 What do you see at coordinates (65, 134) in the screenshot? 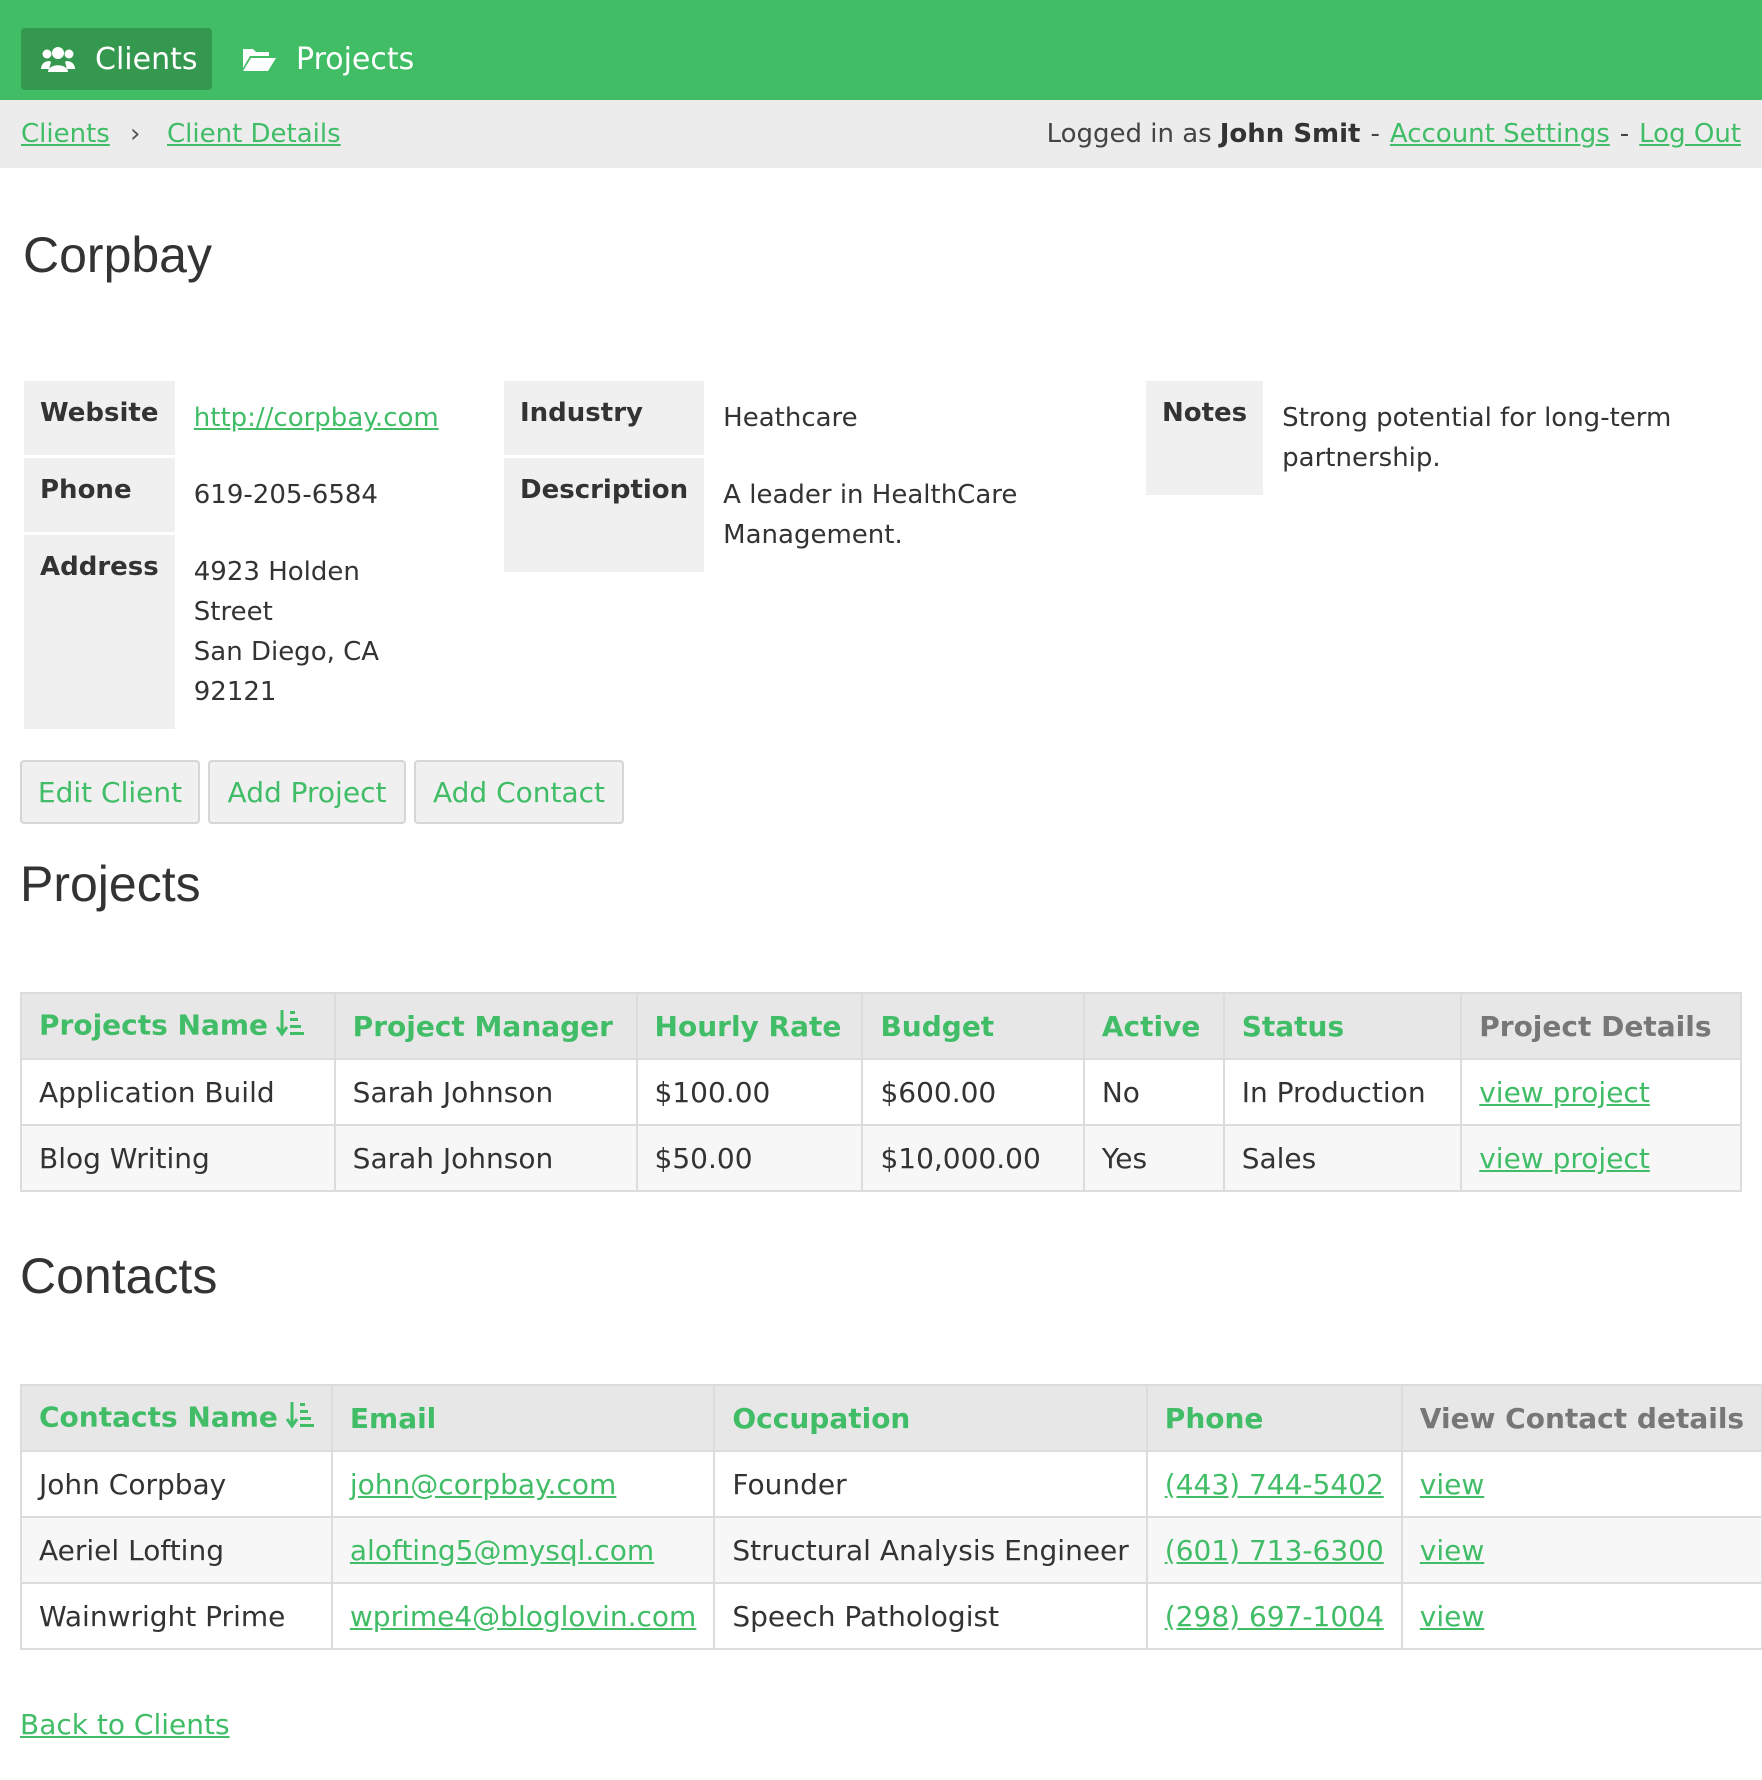
I see `breadcrumb-clients-link: Clients` at bounding box center [65, 134].